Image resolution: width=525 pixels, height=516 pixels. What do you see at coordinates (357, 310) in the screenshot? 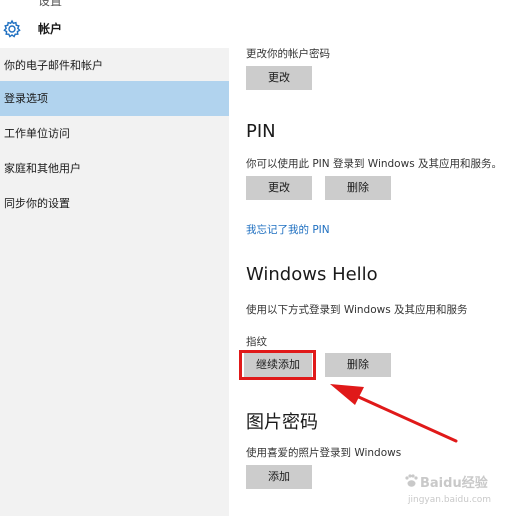
I see `windows-hello-description: 使用以下方式登录到 Windows 及其应用和服务` at bounding box center [357, 310].